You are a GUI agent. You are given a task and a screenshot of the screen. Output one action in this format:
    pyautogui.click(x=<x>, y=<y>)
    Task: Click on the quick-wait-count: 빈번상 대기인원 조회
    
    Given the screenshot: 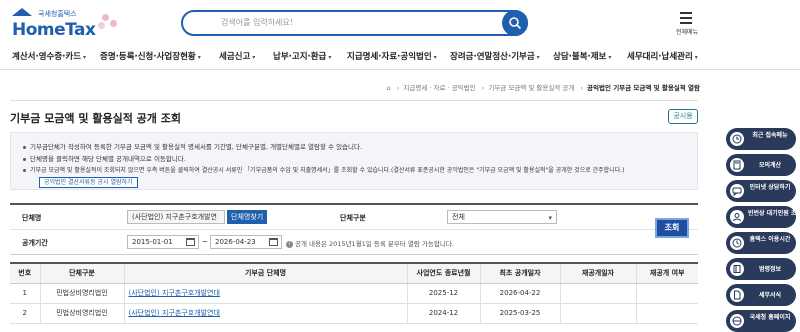 What is the action you would take?
    pyautogui.click(x=763, y=217)
    